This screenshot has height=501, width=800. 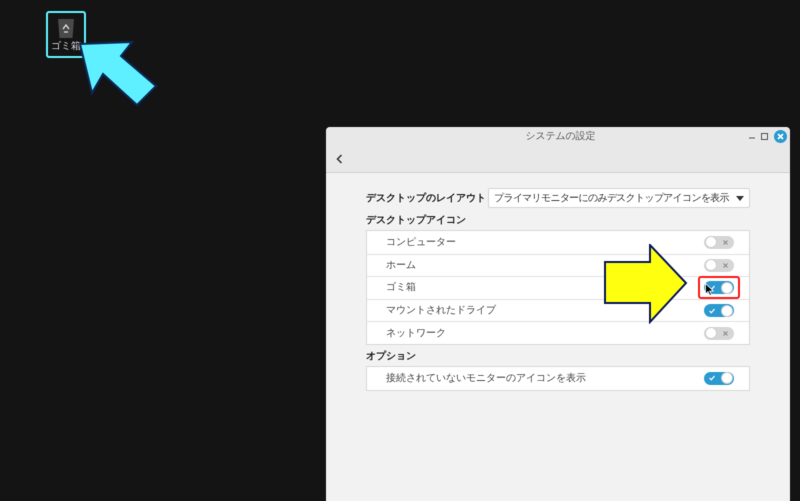 What do you see at coordinates (66, 47) in the screenshot?
I see `icon-label: ゴミ箱` at bounding box center [66, 47].